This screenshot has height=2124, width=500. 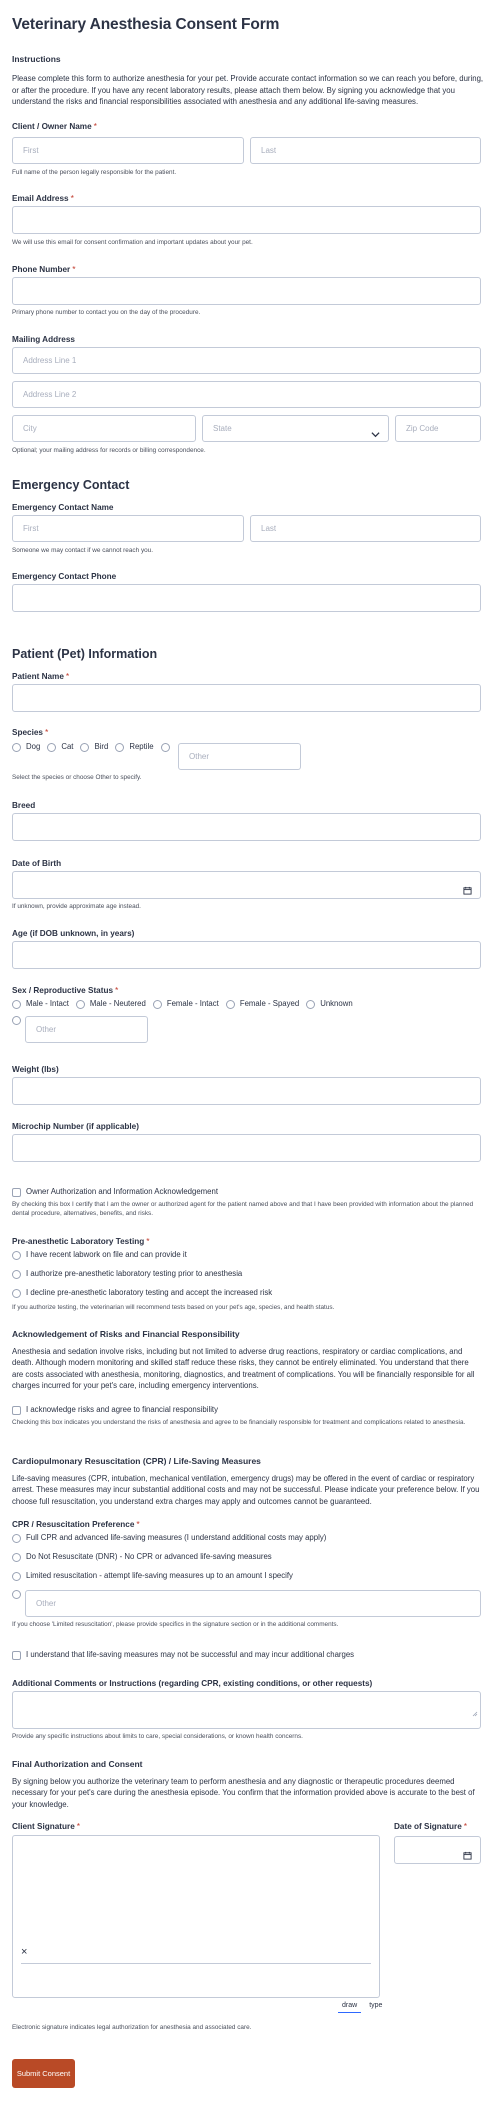 I want to click on patient-name-label: Patient Name, so click(x=38, y=676).